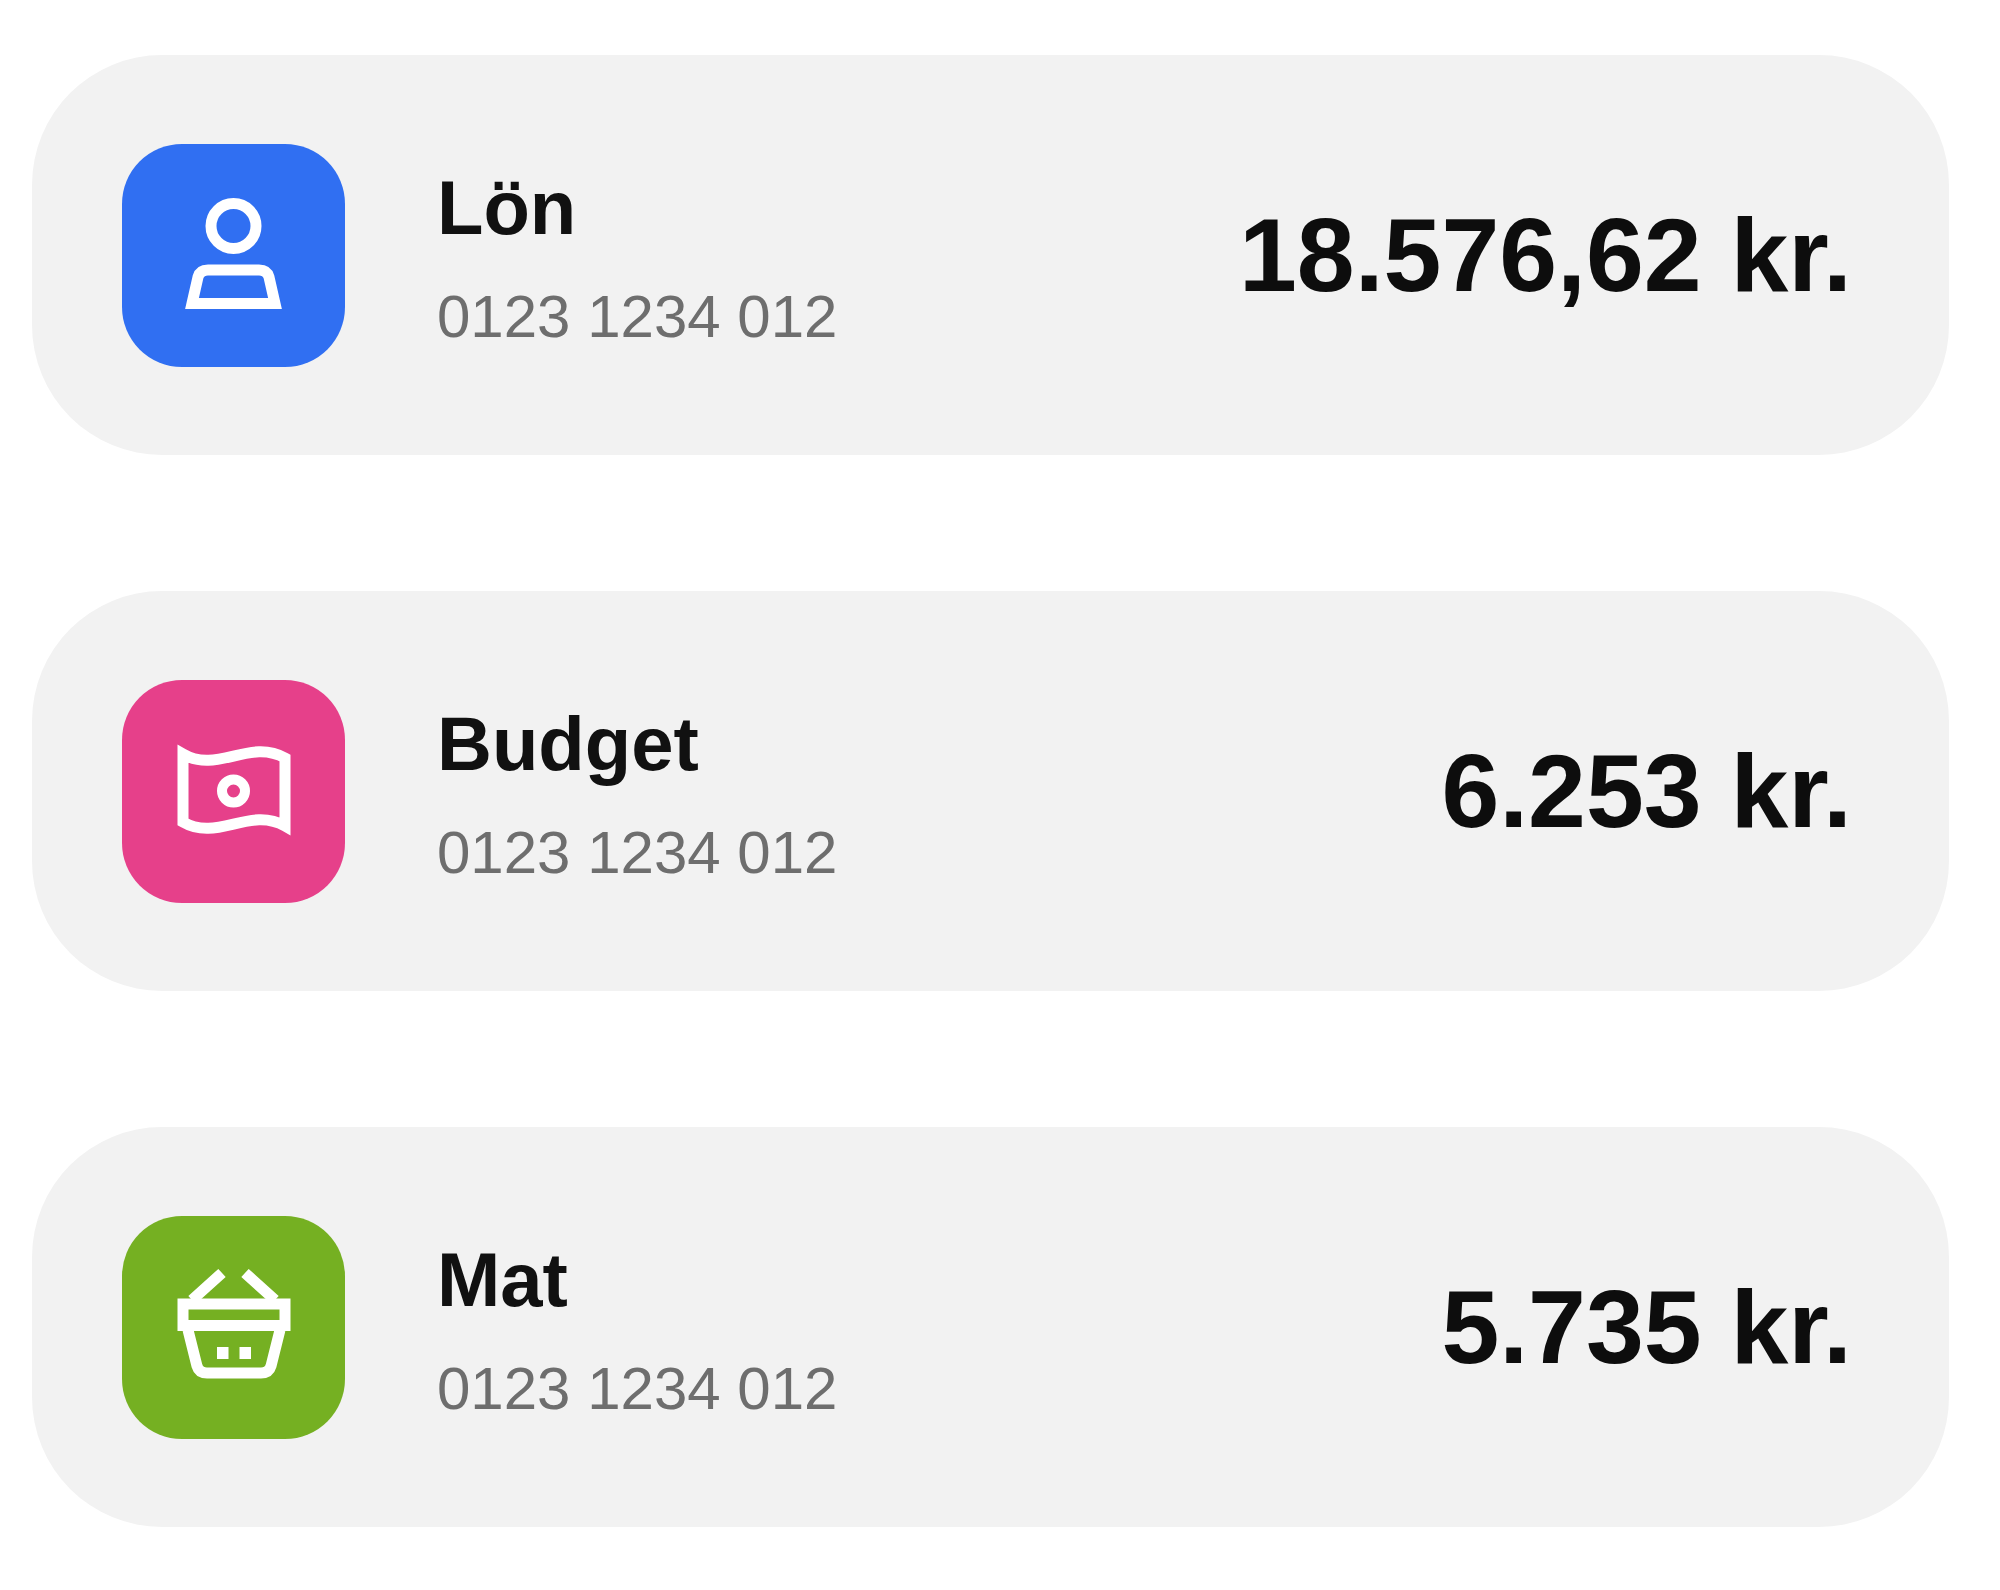  I want to click on account-balance: 18.576,62 kr., so click(1545, 255).